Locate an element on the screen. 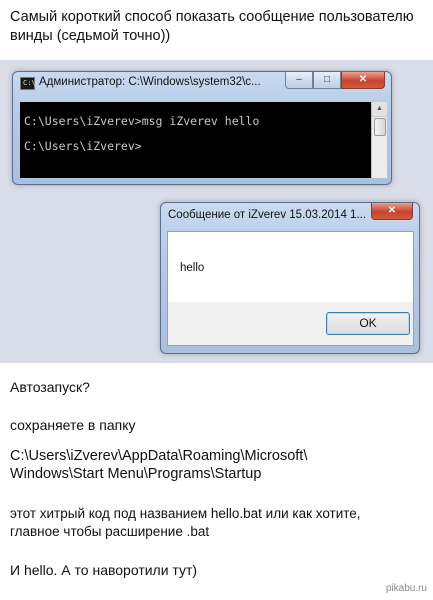  dialog-footer: OK is located at coordinates (290, 324).